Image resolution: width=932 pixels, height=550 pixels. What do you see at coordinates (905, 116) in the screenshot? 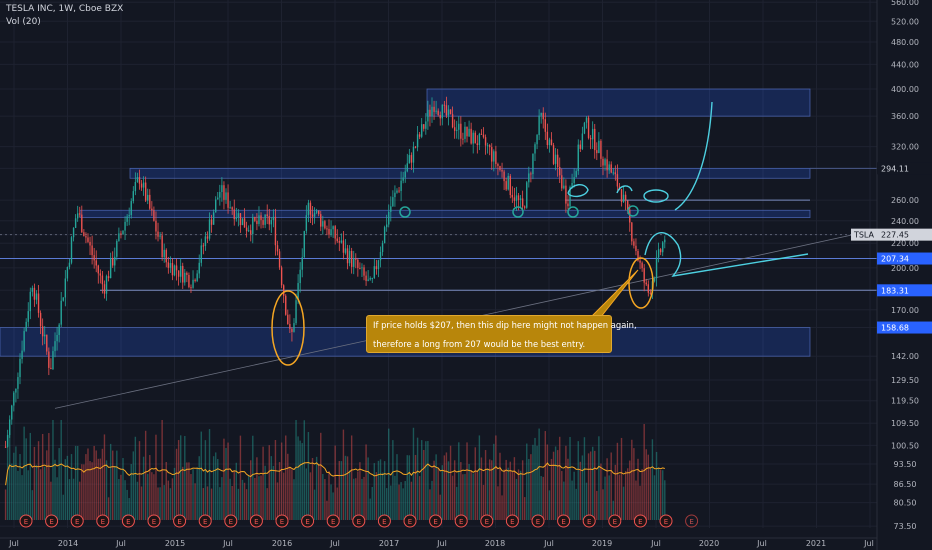
I see `price-axis-tick: 360.00` at bounding box center [905, 116].